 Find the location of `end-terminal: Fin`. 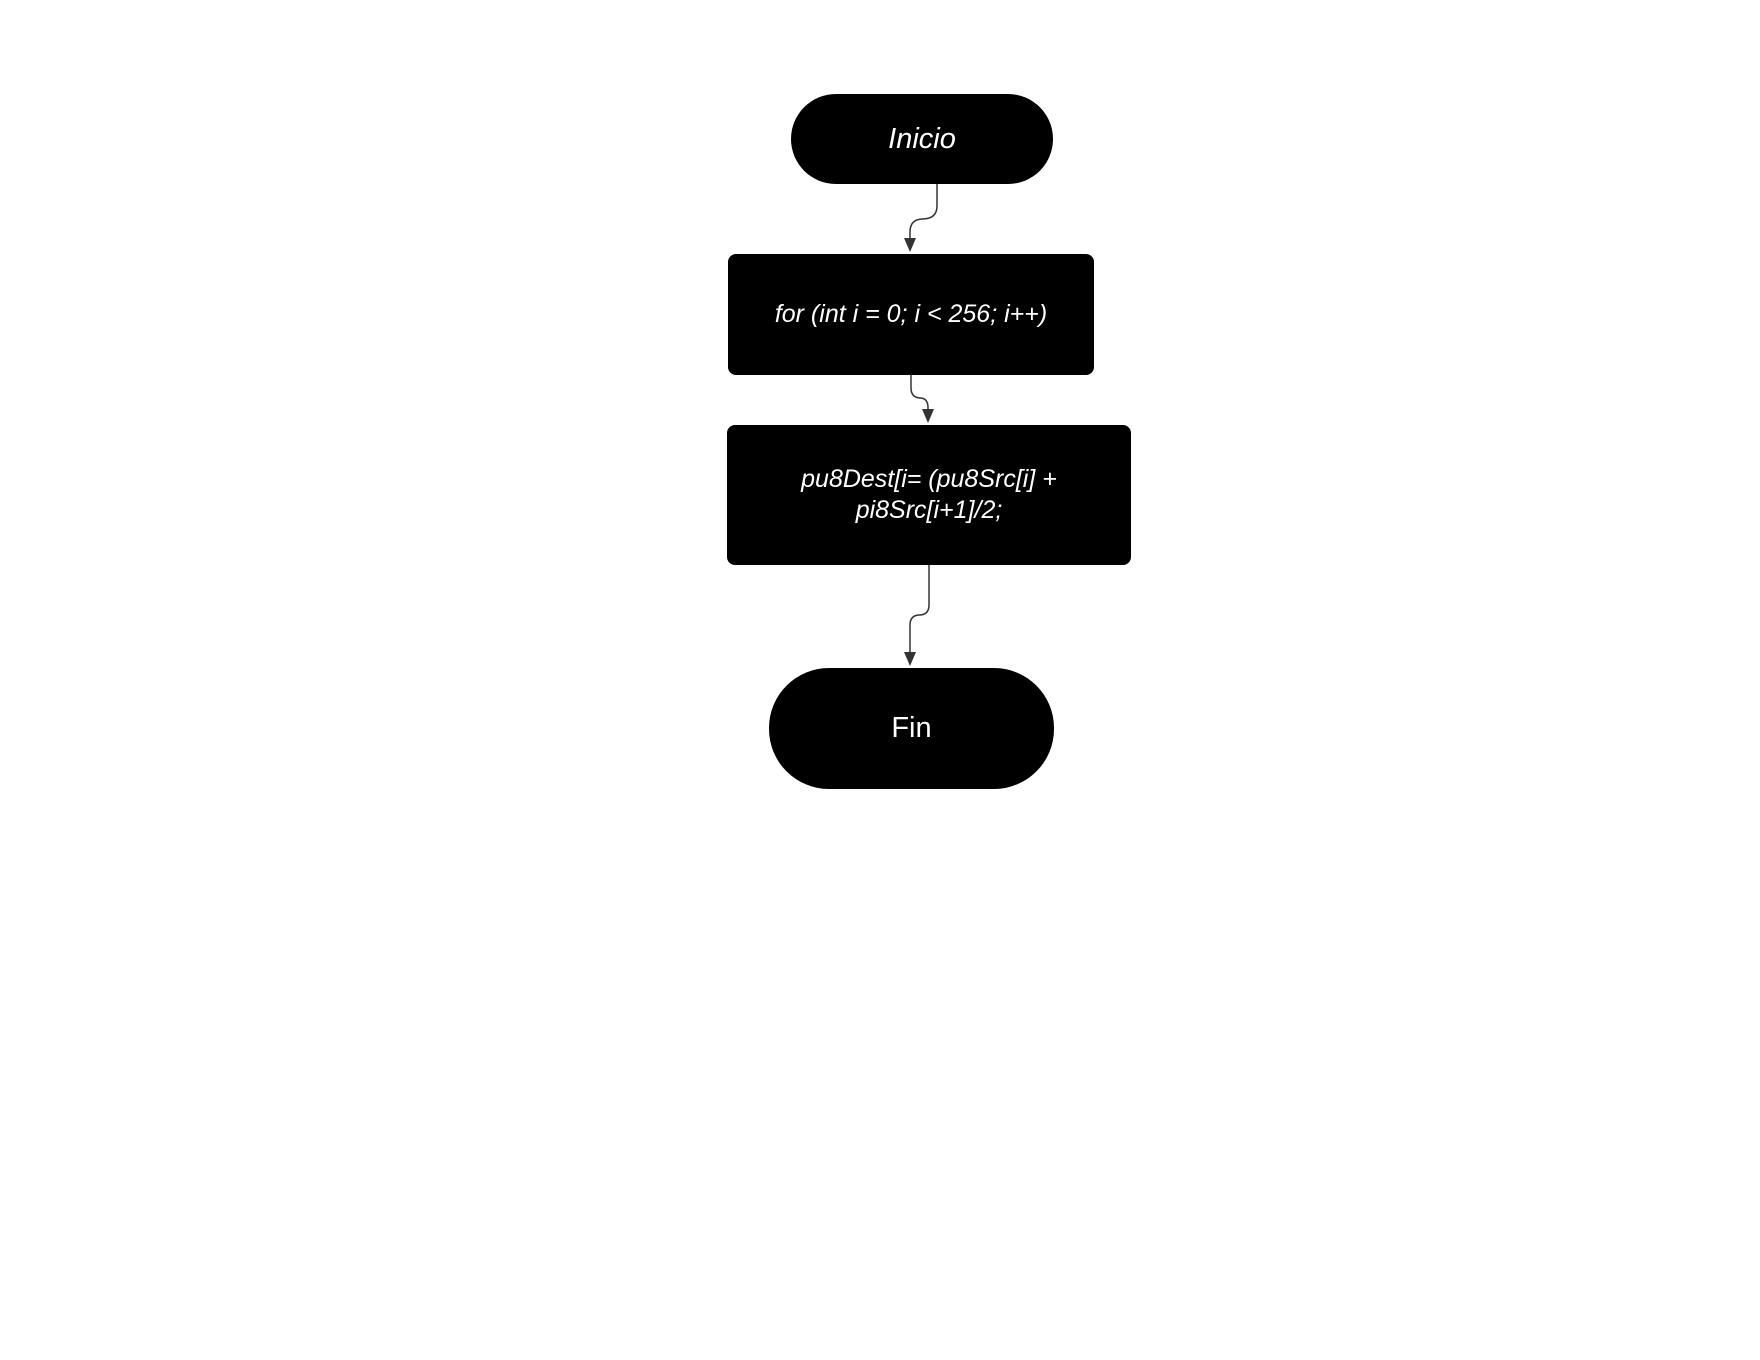

end-terminal: Fin is located at coordinates (911, 728).